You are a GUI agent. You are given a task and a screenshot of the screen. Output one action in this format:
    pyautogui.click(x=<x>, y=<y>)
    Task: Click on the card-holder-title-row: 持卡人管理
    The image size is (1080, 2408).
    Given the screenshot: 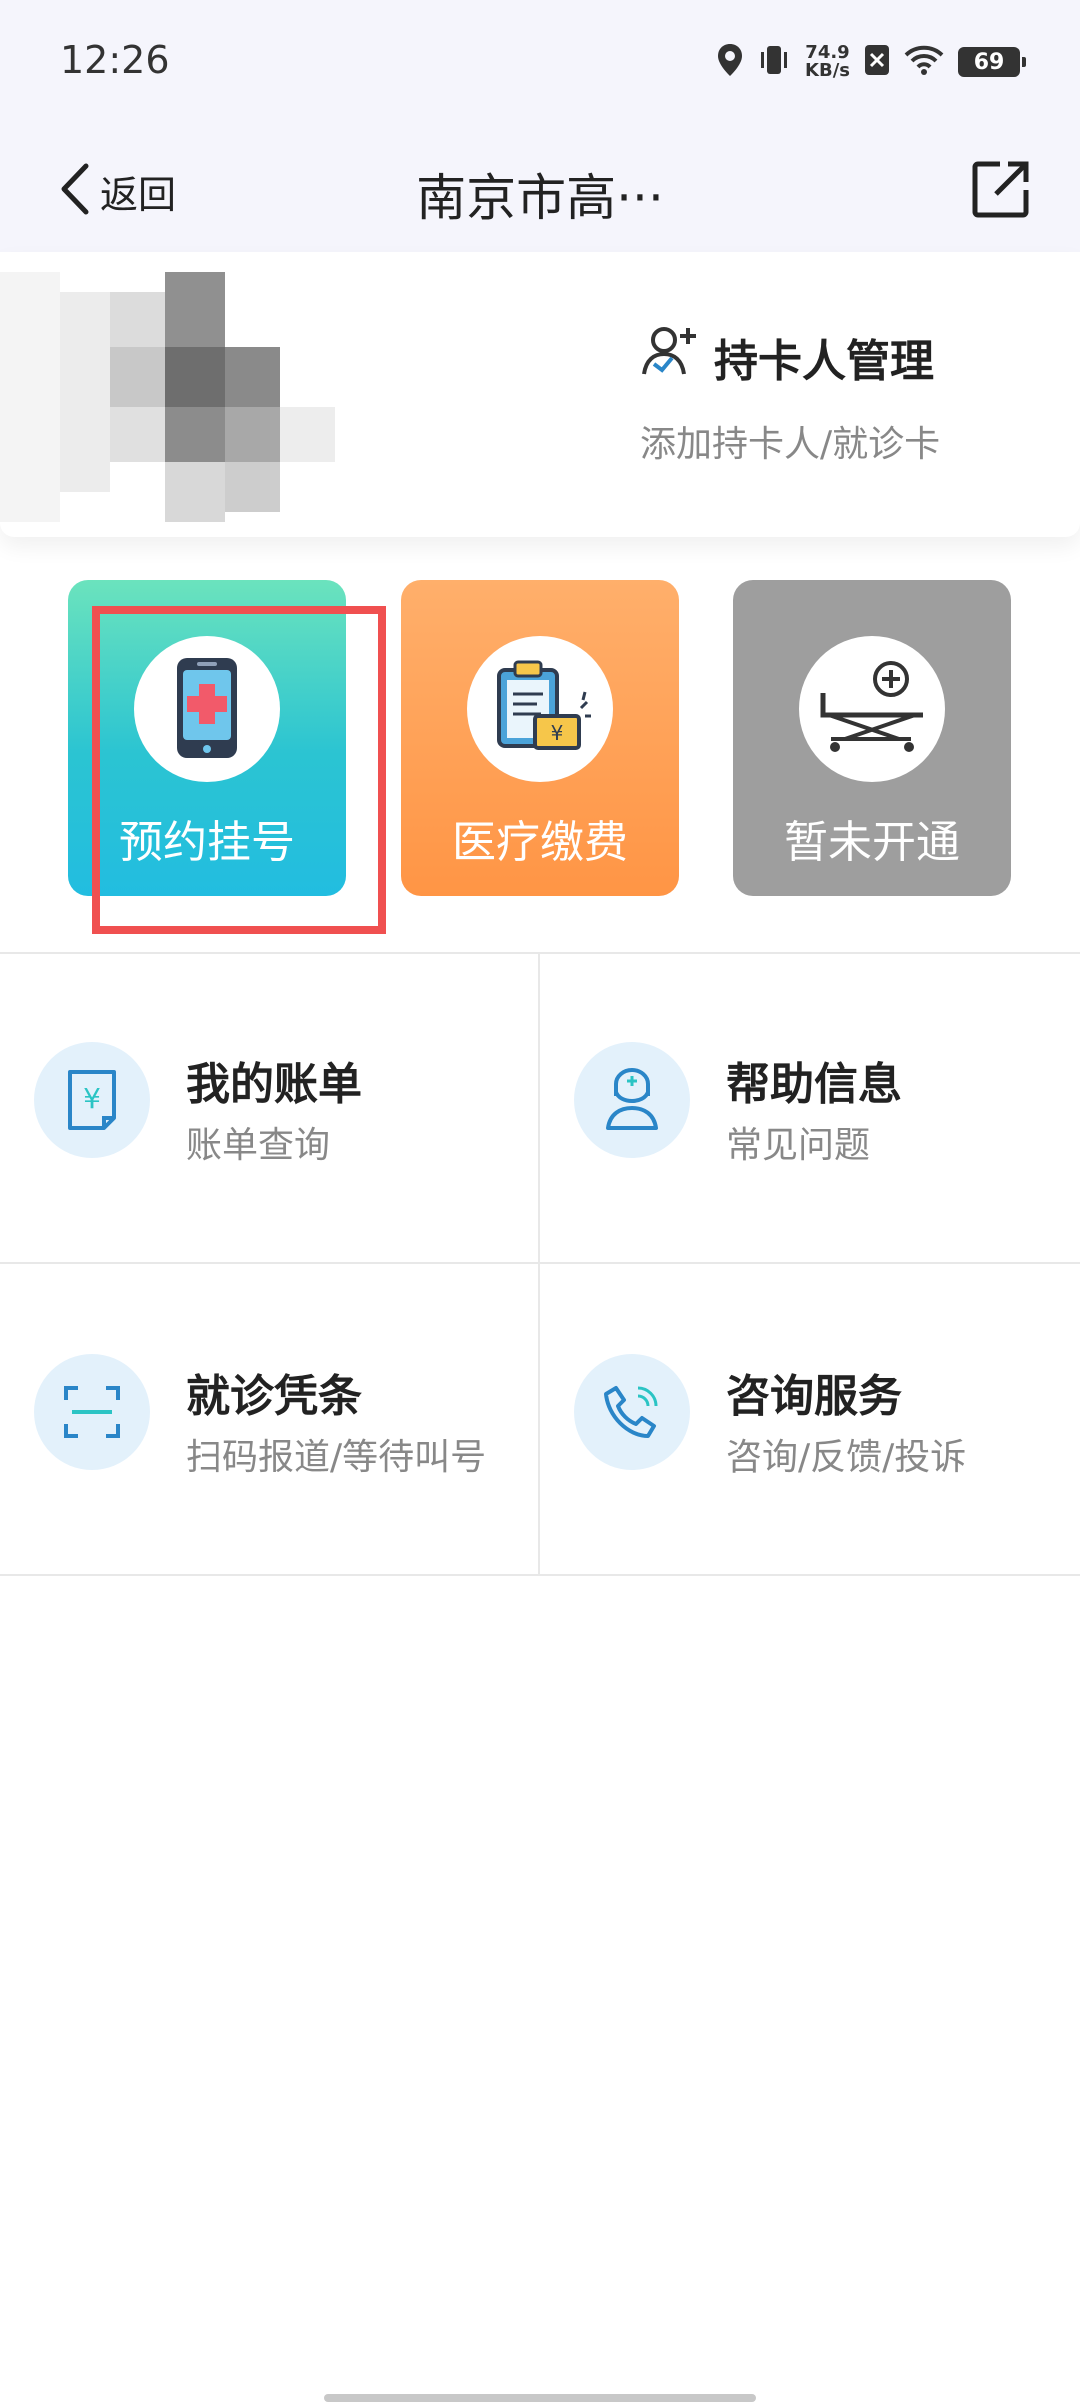 What is the action you would take?
    pyautogui.click(x=790, y=356)
    